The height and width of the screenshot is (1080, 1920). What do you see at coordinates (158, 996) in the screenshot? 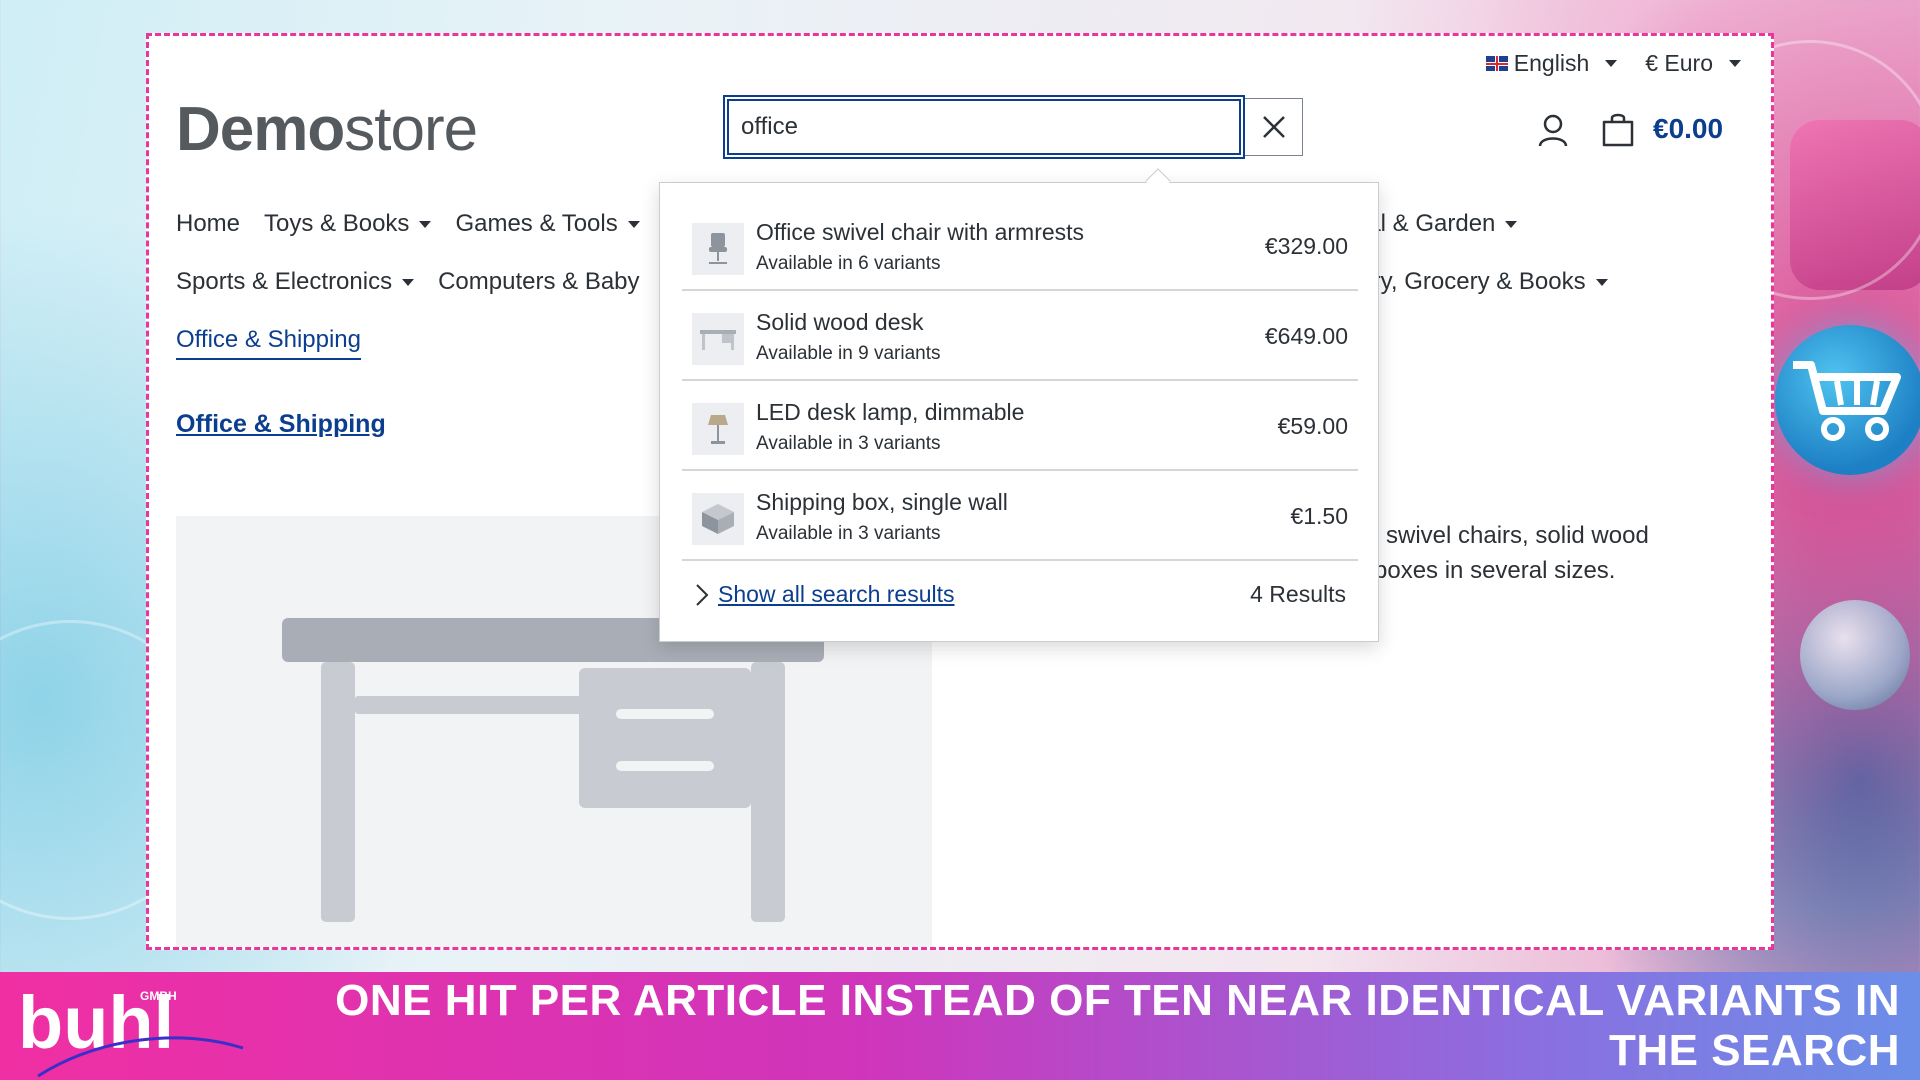
I see `brand-subtext: GMBH` at bounding box center [158, 996].